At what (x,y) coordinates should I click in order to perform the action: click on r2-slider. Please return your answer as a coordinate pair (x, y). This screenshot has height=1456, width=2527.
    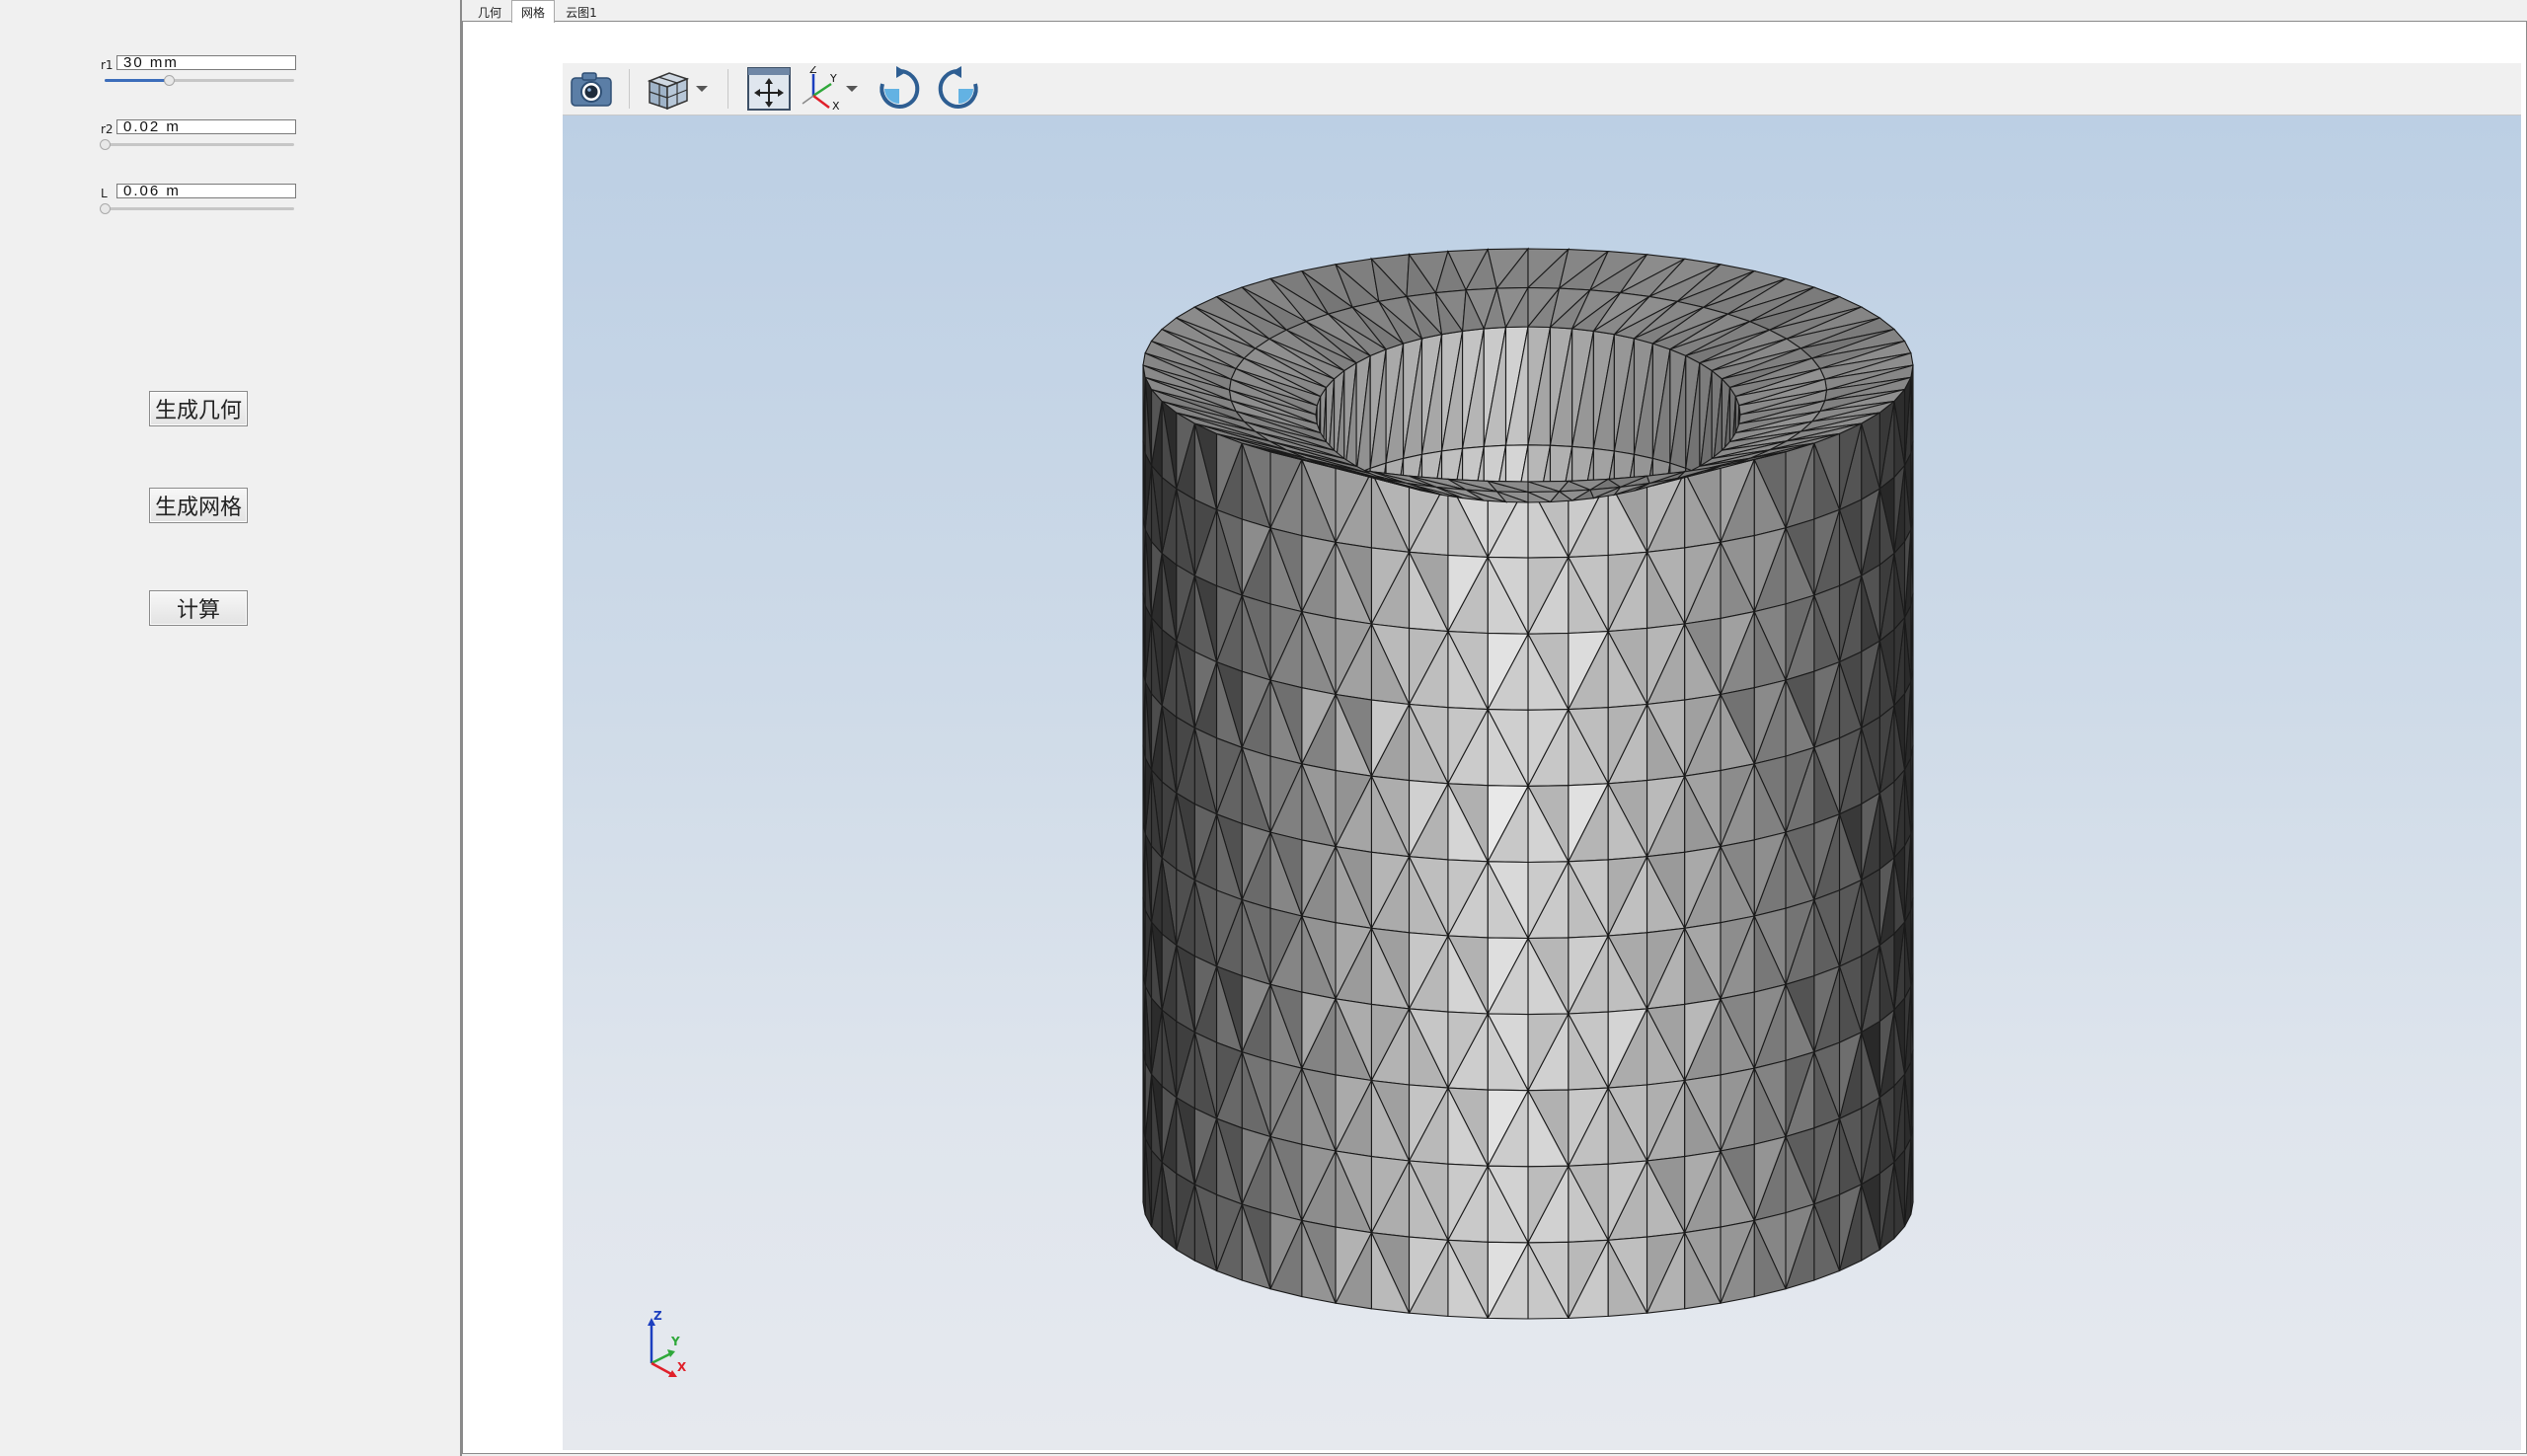
    Looking at the image, I should click on (197, 144).